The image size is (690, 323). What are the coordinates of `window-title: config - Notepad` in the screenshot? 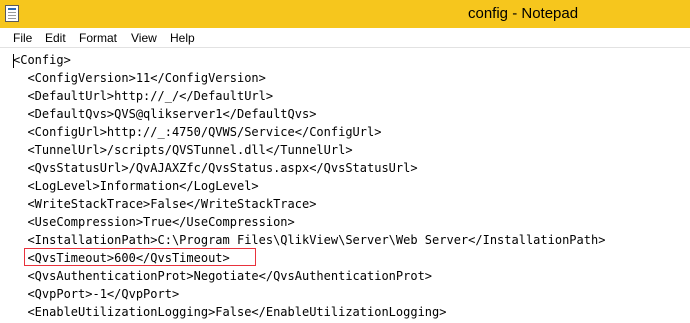 It's located at (523, 13).